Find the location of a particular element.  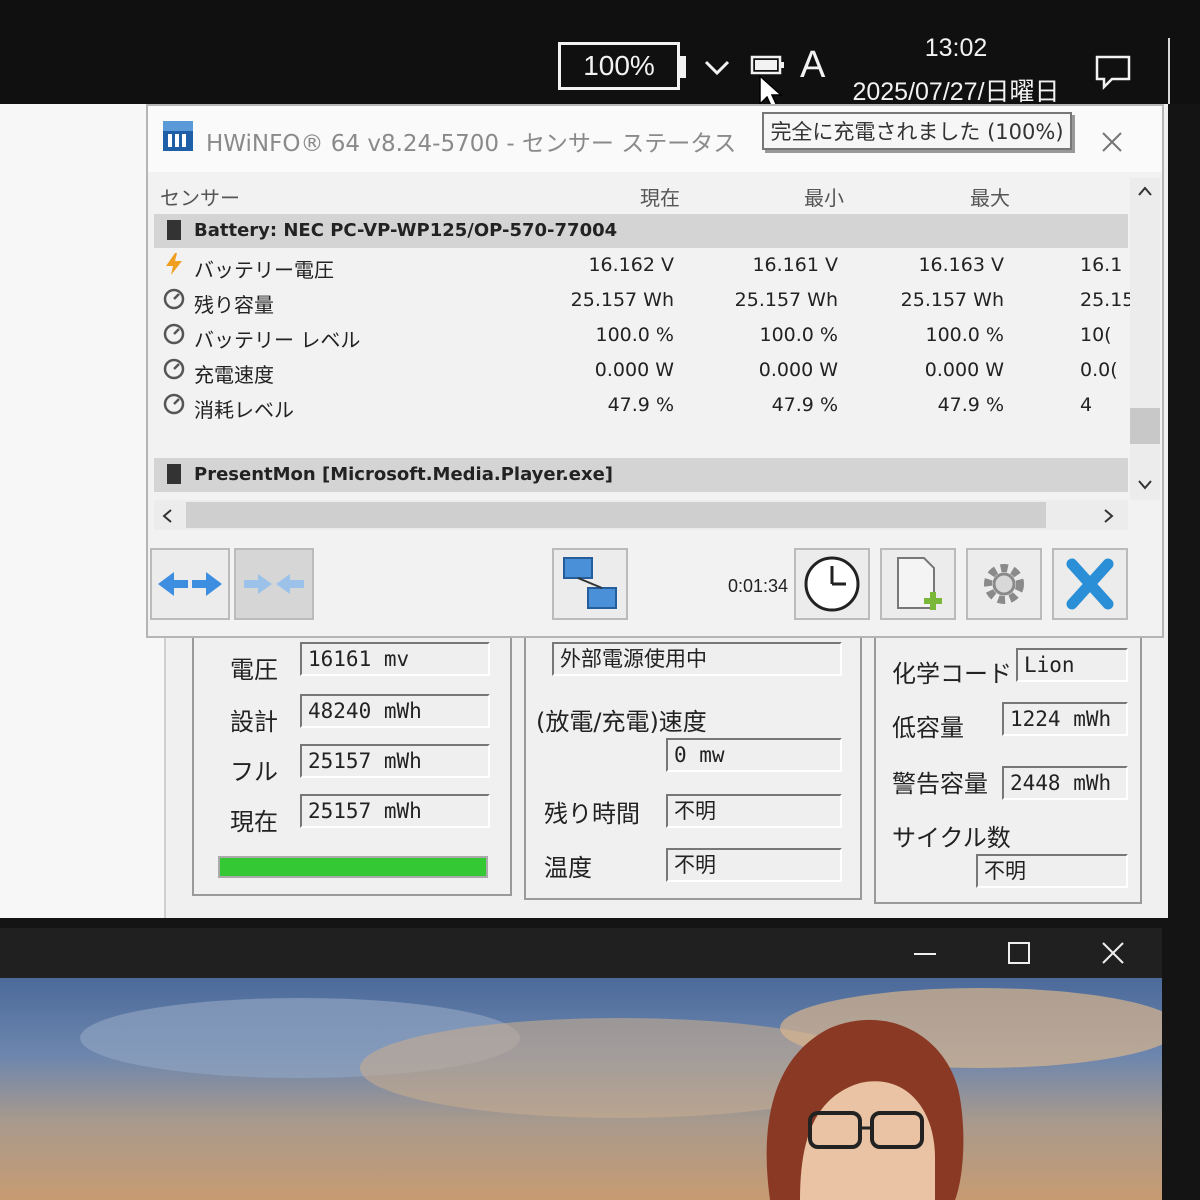

table-row: 充電速度 0.000 W 0.000 W 0.000 W 0.0( is located at coordinates (641, 370).